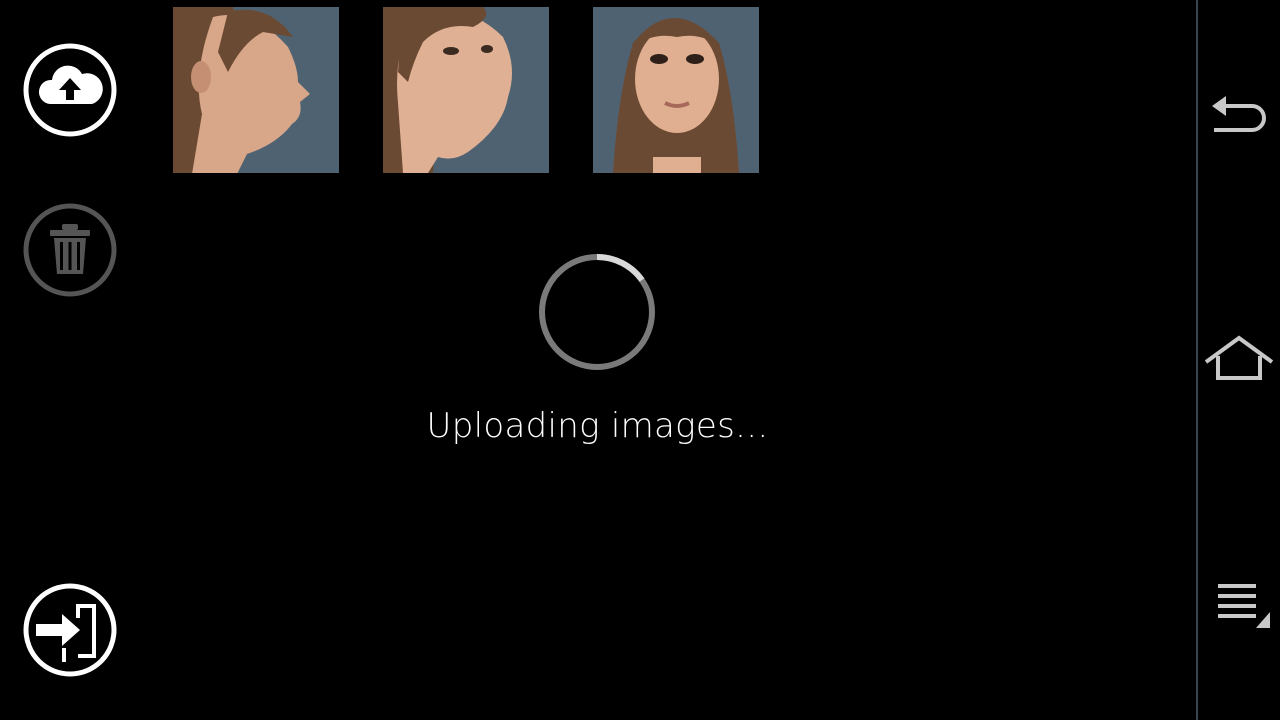  I want to click on menu-button, so click(1239, 606).